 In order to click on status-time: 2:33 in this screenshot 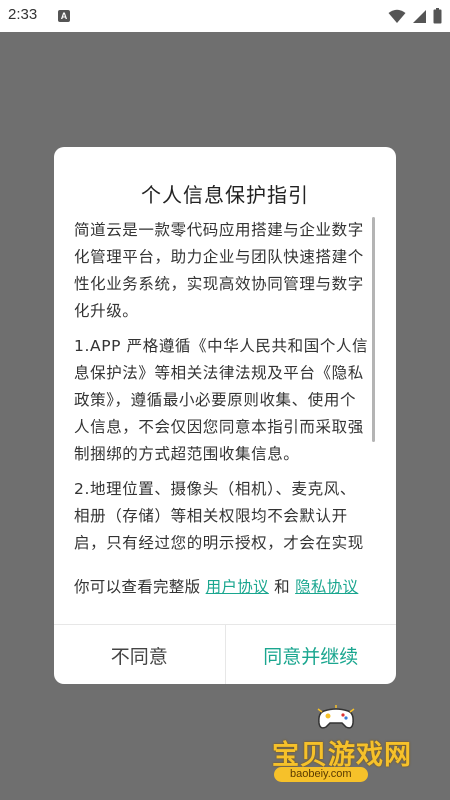, I will do `click(23, 14)`.